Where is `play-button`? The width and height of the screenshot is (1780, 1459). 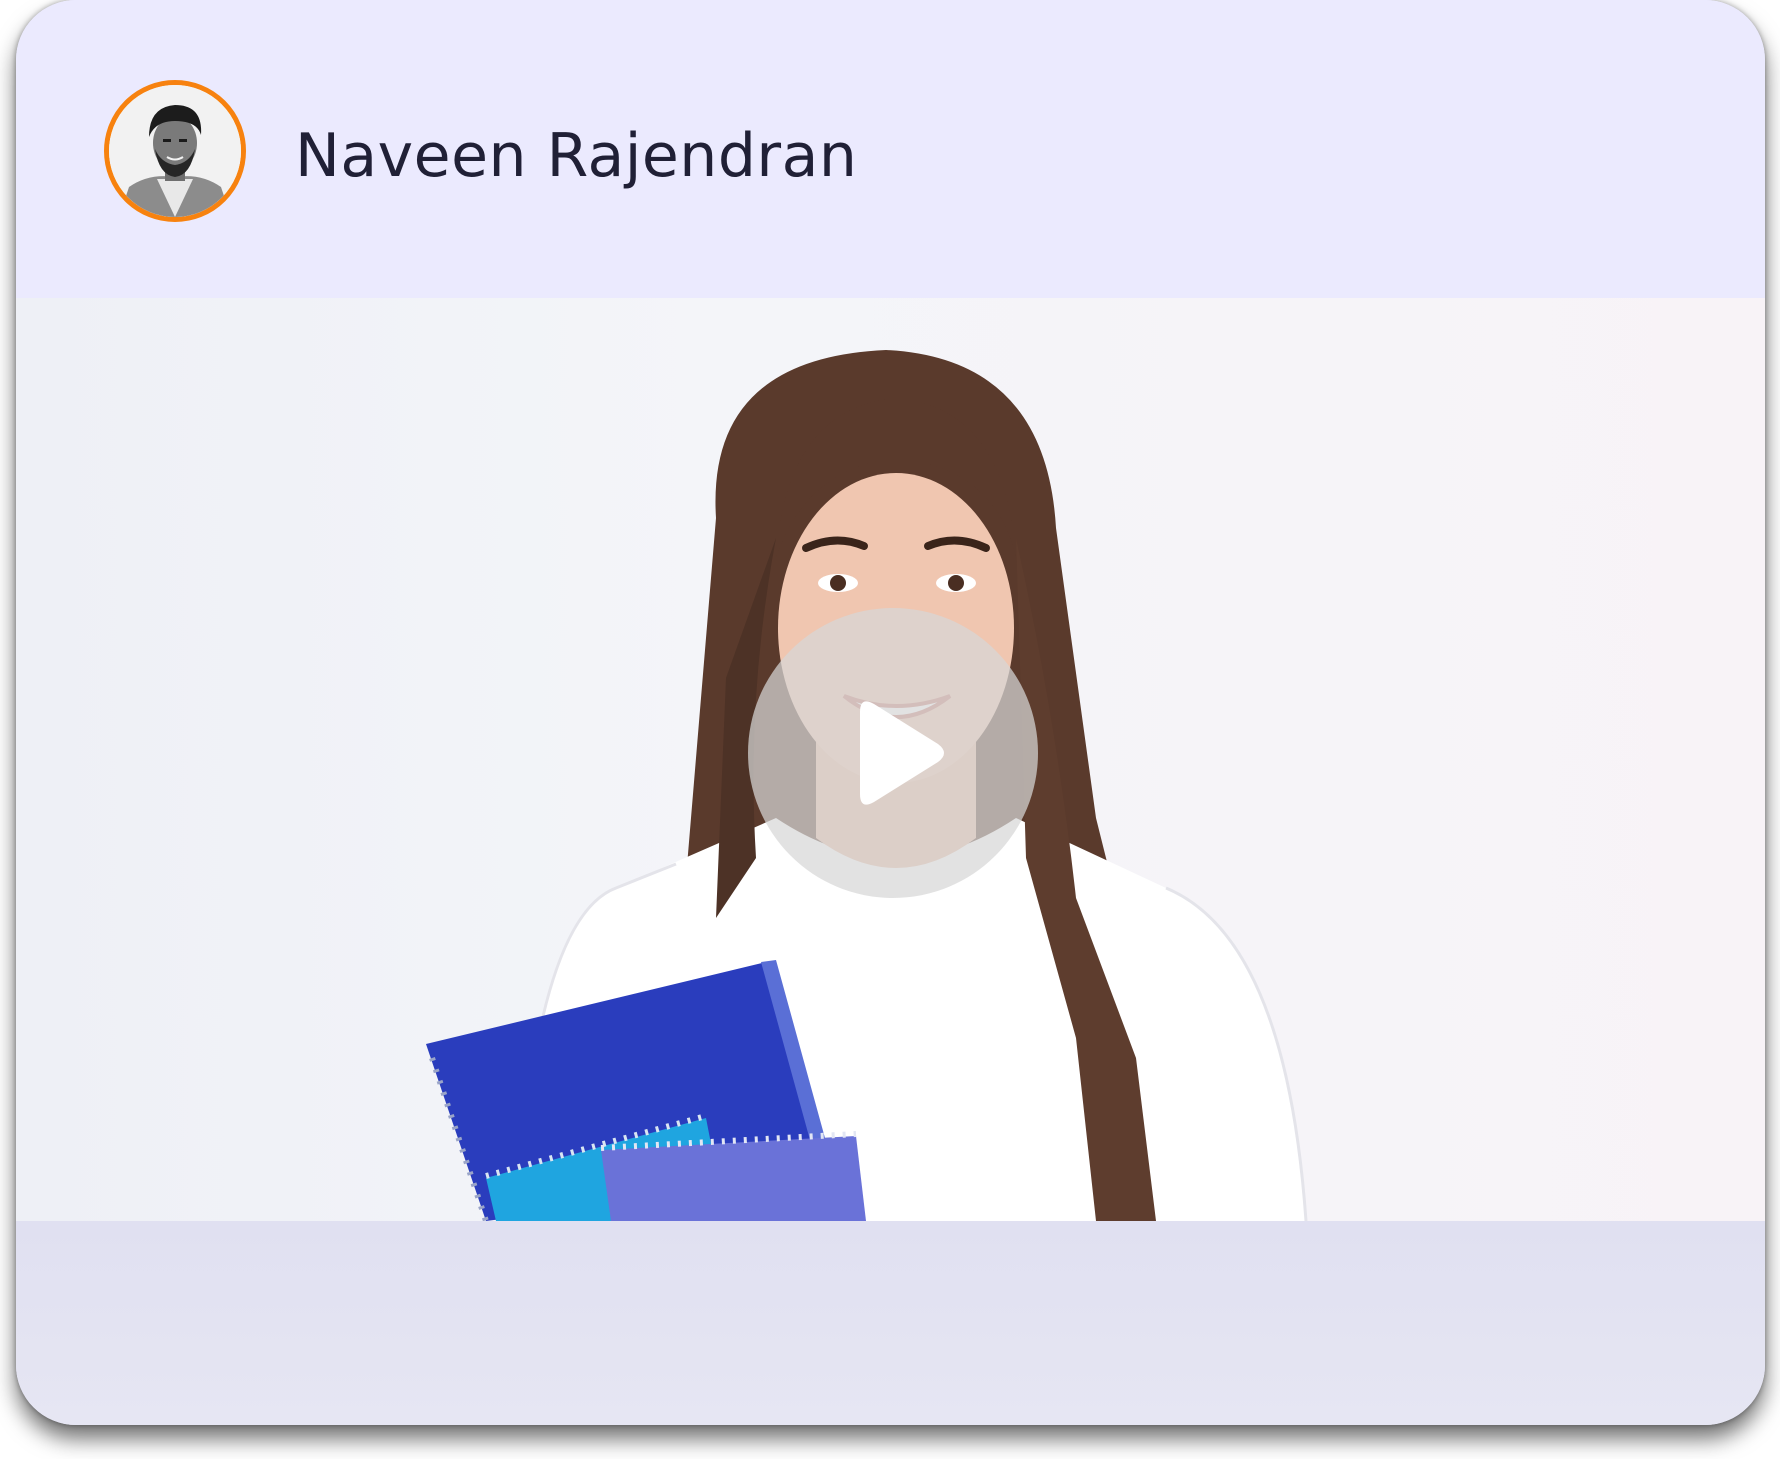
play-button is located at coordinates (893, 753).